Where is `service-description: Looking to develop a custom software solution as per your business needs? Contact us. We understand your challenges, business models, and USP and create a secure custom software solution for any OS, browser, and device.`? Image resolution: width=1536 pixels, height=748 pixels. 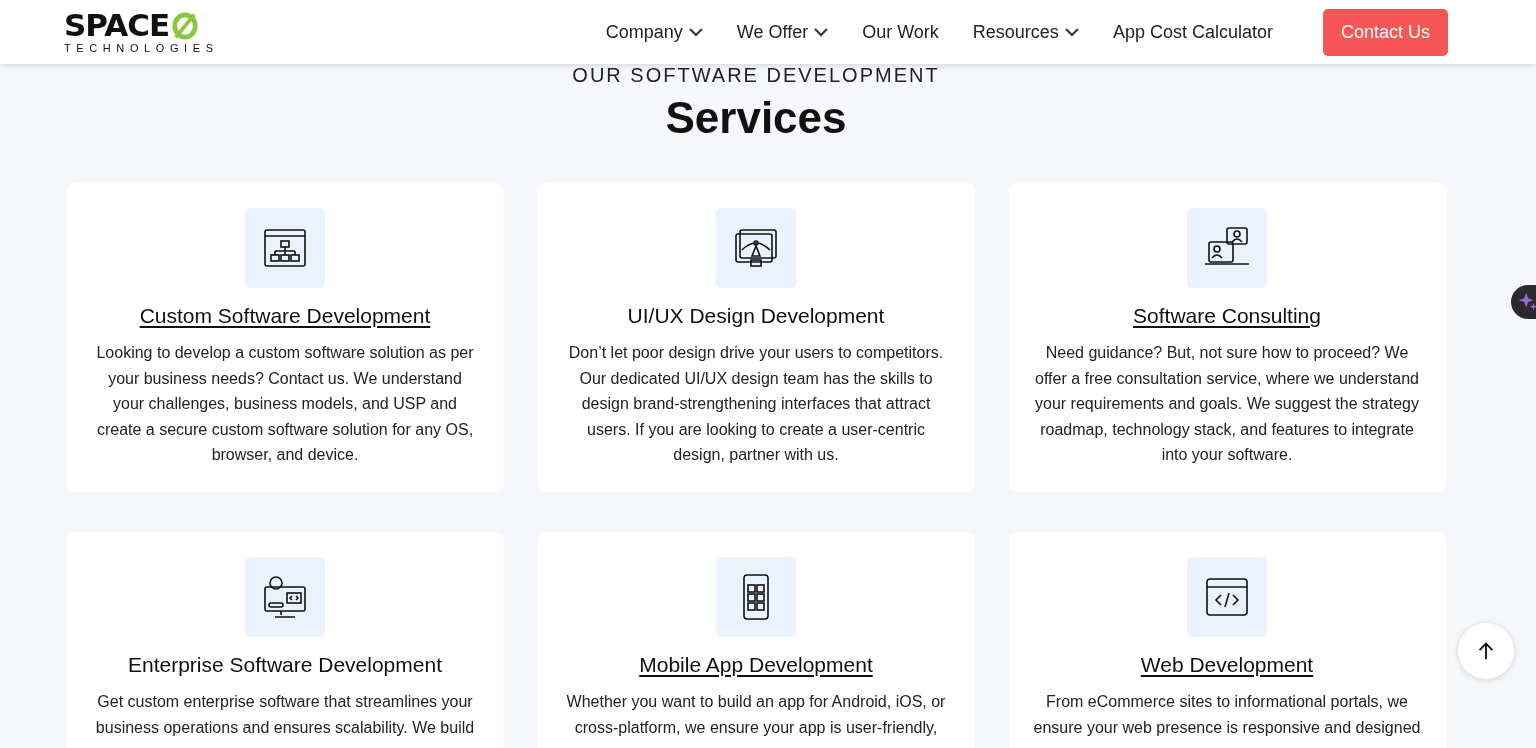 service-description: Looking to develop a custom software solution as per your business needs? Contact us. We understand your challenges, business models, and USP and create a secure custom software solution for any OS, browser, and device. is located at coordinates (285, 404).